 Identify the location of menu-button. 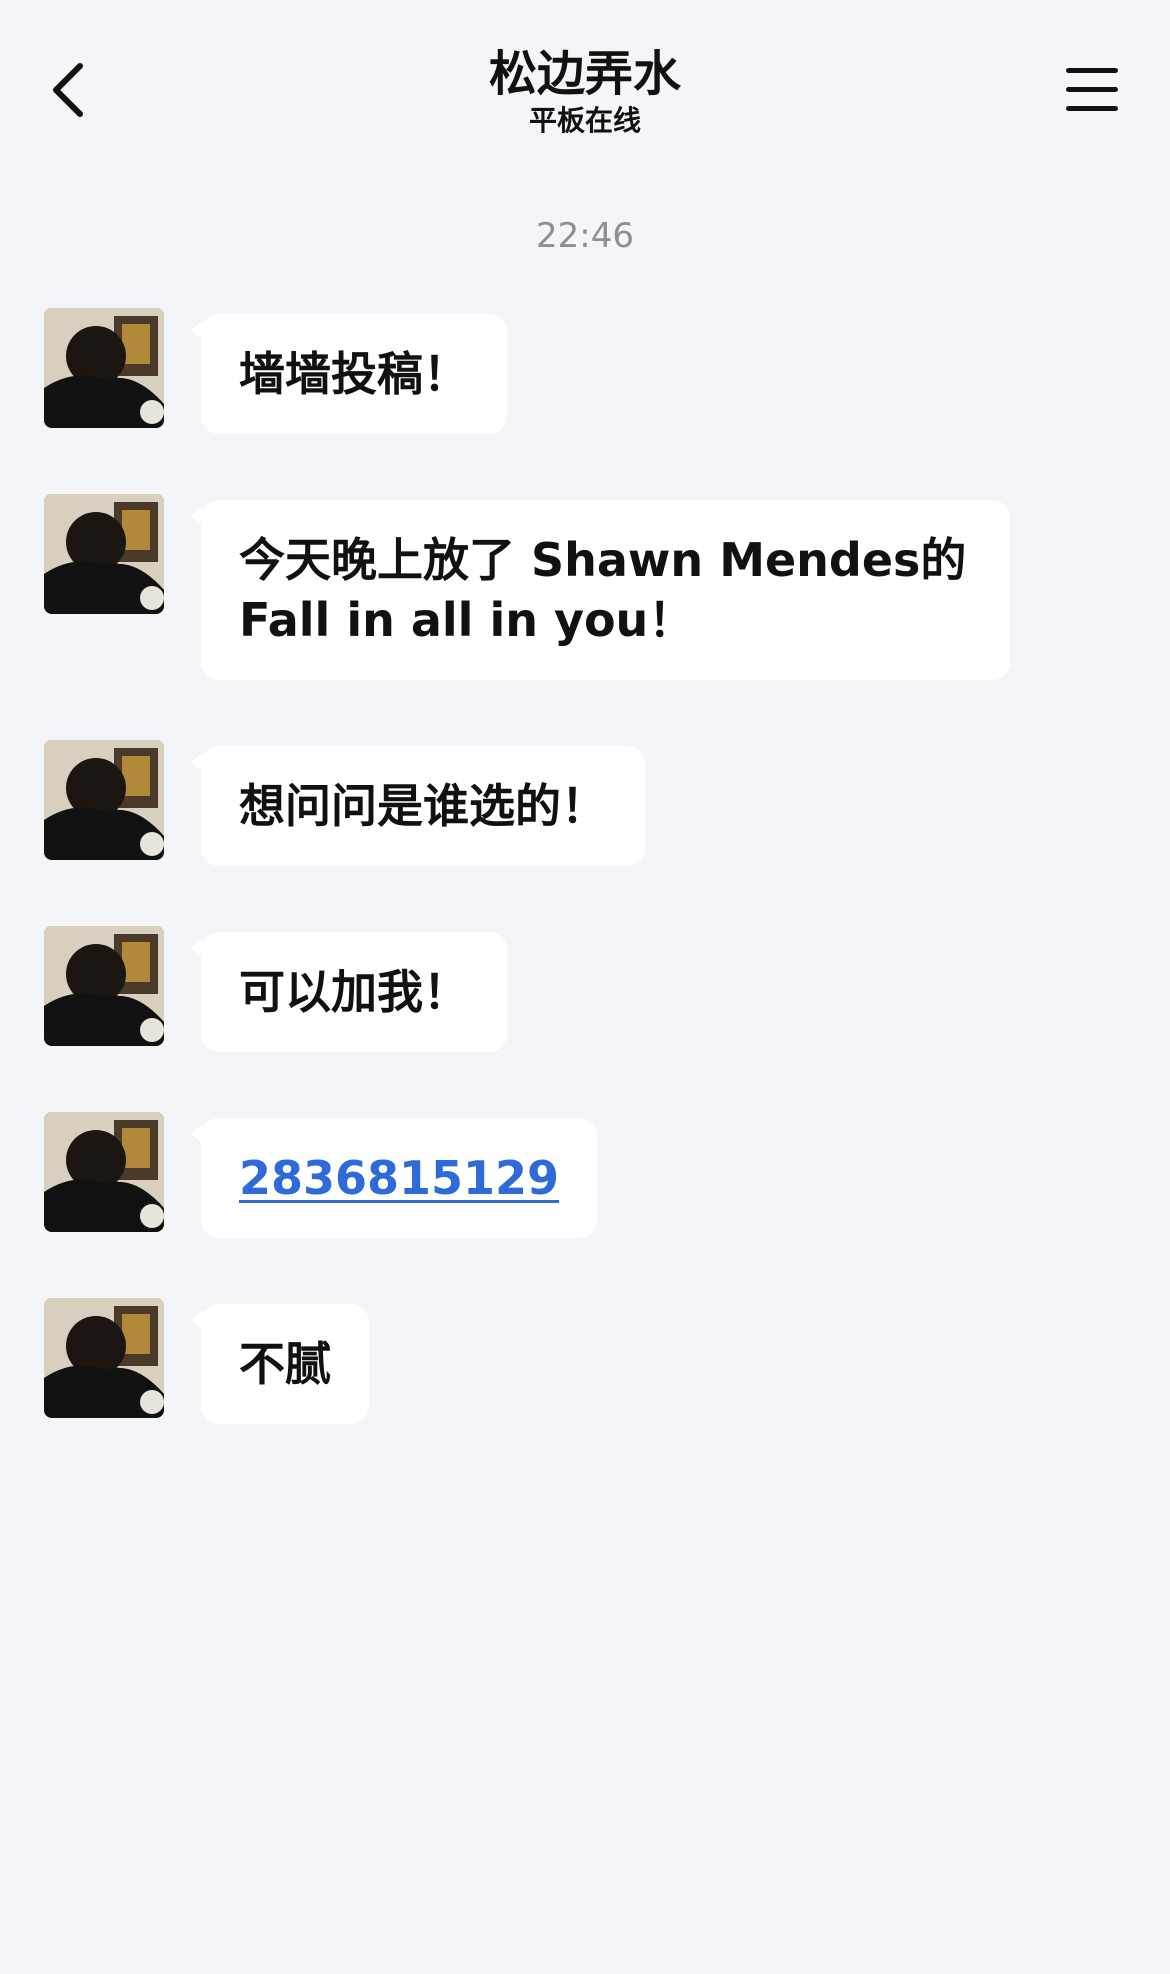
(1092, 90).